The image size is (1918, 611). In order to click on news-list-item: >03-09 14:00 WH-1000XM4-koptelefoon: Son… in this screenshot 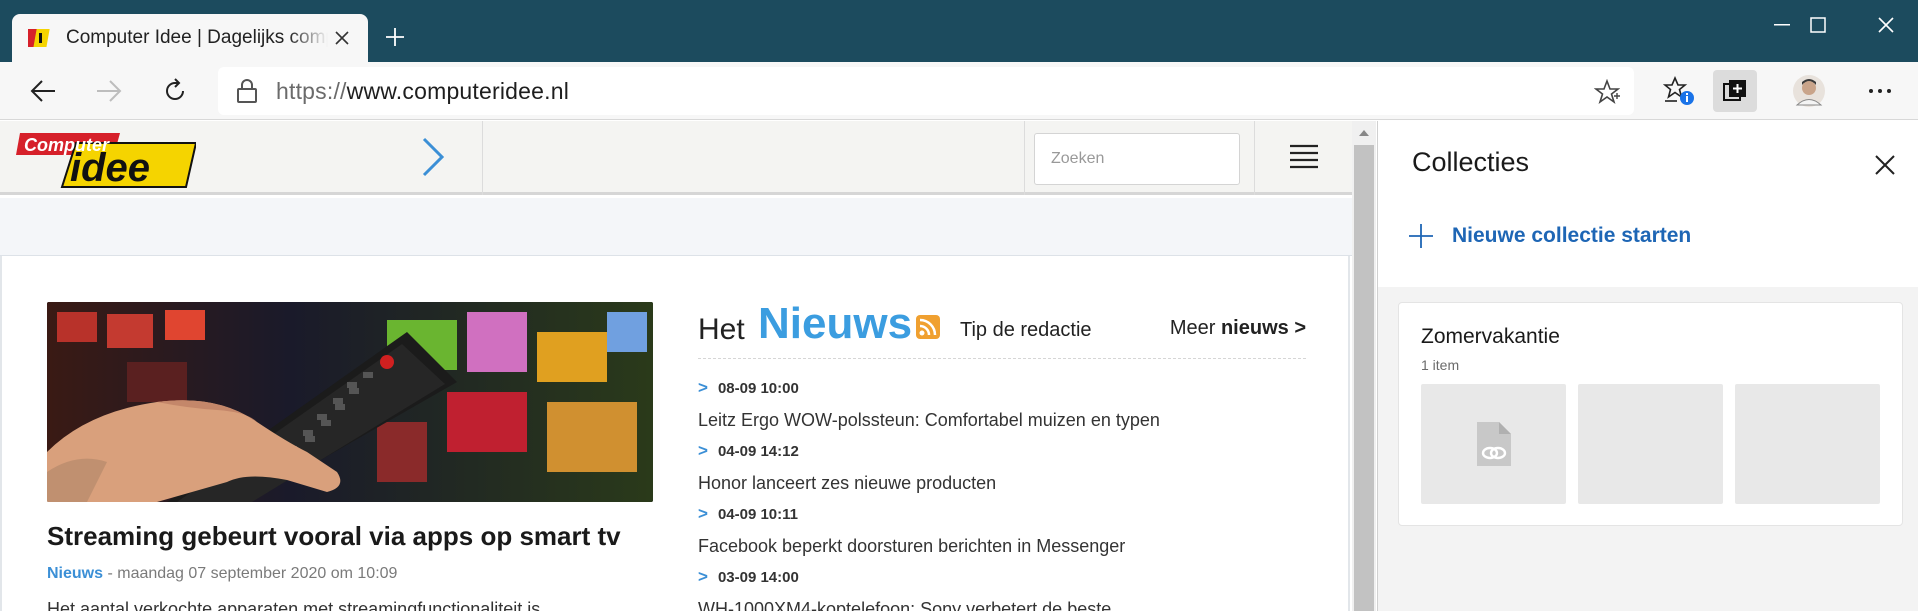, I will do `click(1008, 589)`.